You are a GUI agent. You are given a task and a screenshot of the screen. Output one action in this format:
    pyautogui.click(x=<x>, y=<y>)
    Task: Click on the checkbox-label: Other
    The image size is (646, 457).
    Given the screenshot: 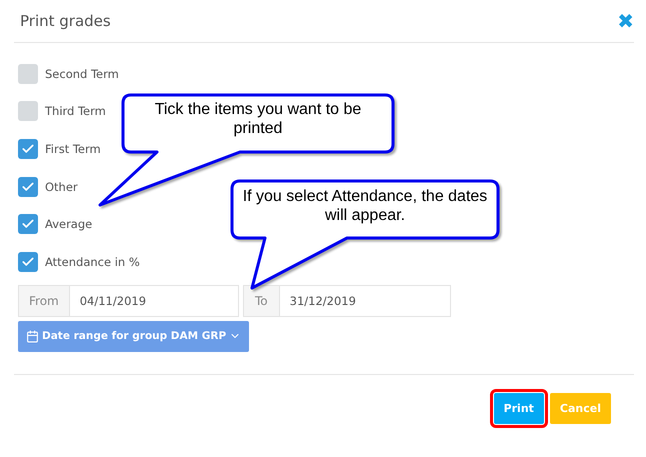 What is the action you would take?
    pyautogui.click(x=61, y=187)
    